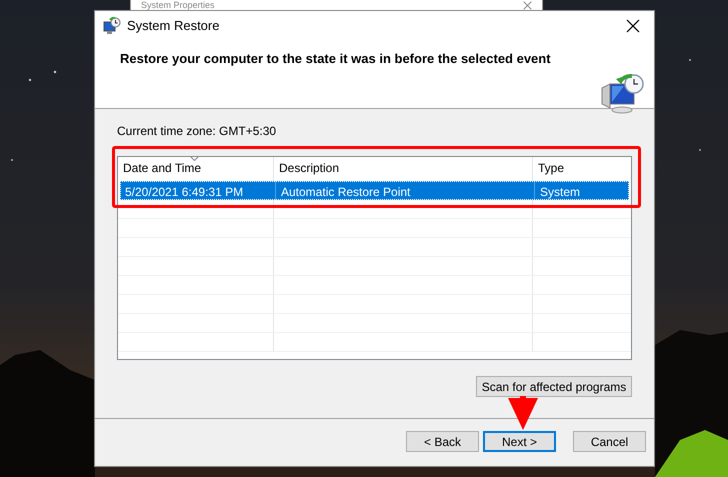 The image size is (728, 477). Describe the element at coordinates (178, 5) in the screenshot. I see `window-title: System Properties` at that location.